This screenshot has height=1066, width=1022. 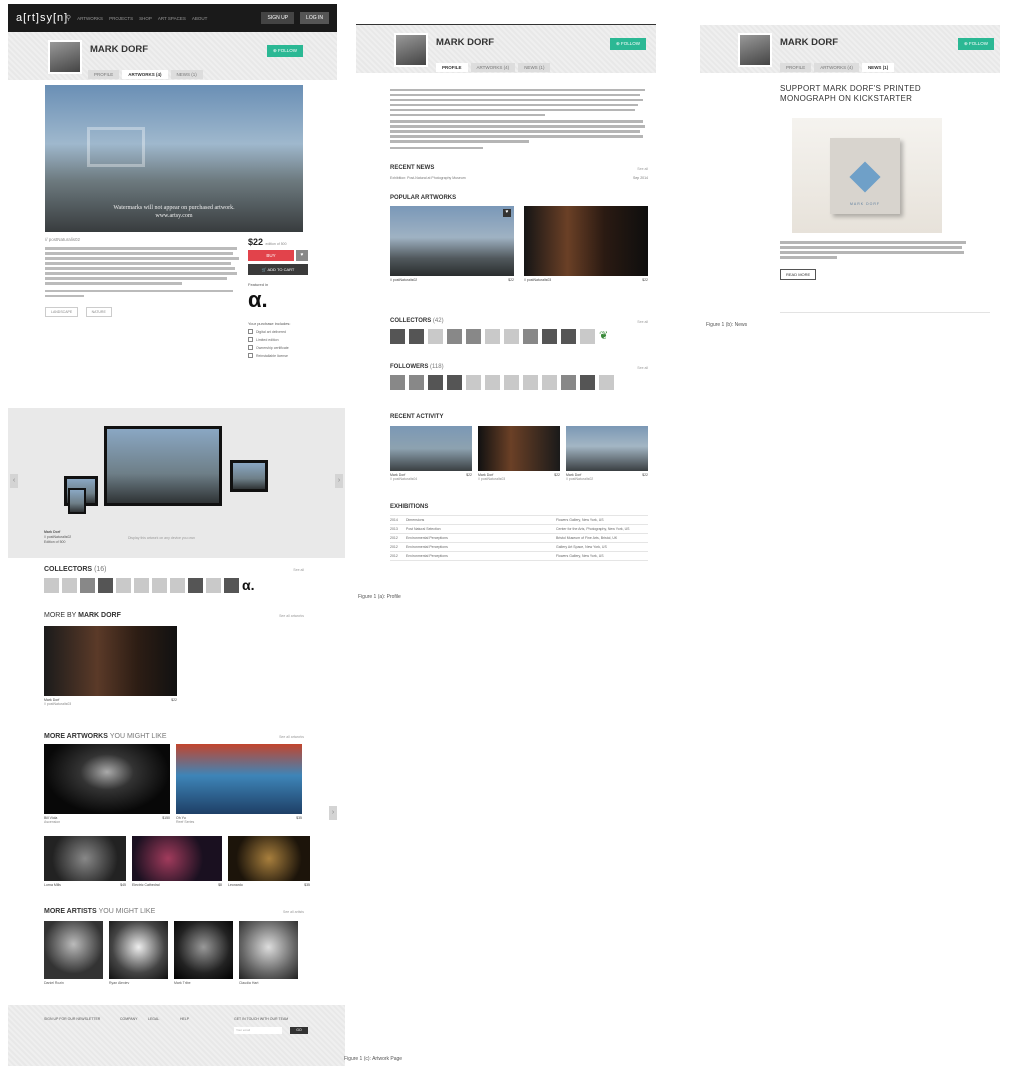 I want to click on partner-logo-small: α., so click(x=248, y=585).